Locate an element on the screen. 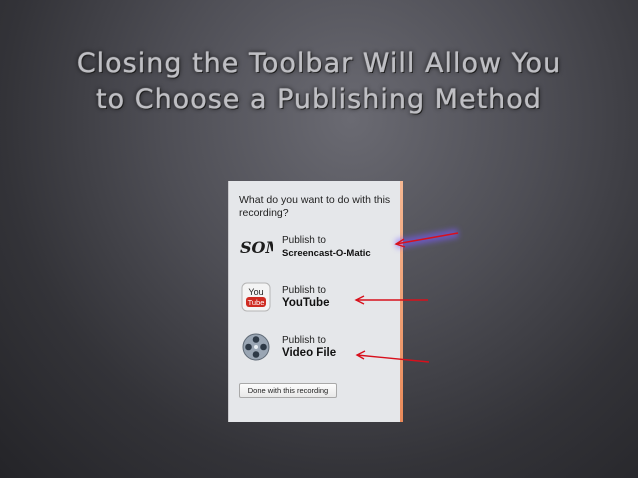 Image resolution: width=638 pixels, height=478 pixels. annotation-arrows is located at coordinates (406, 295).